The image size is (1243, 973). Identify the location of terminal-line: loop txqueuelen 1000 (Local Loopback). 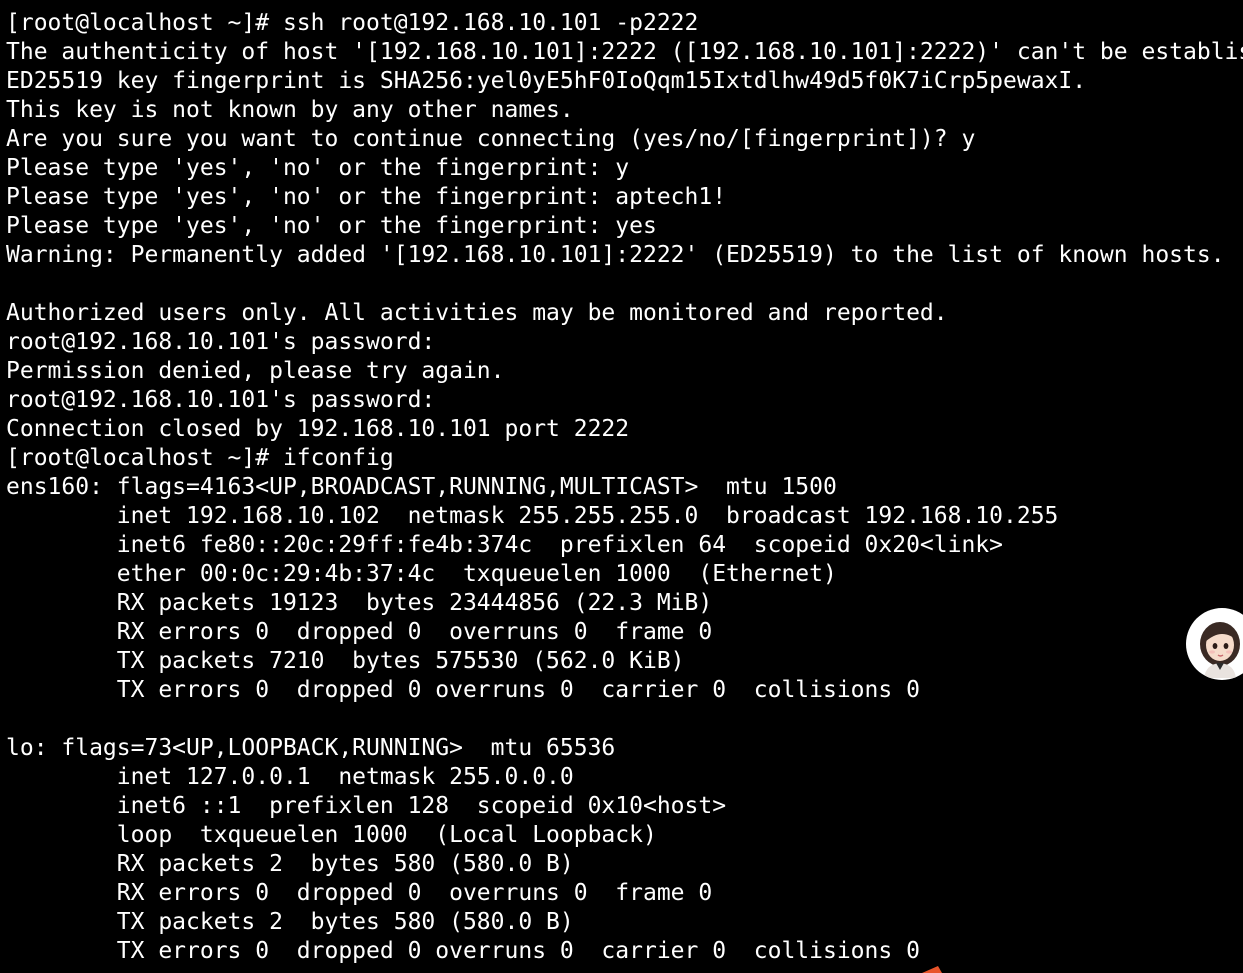
(331, 835).